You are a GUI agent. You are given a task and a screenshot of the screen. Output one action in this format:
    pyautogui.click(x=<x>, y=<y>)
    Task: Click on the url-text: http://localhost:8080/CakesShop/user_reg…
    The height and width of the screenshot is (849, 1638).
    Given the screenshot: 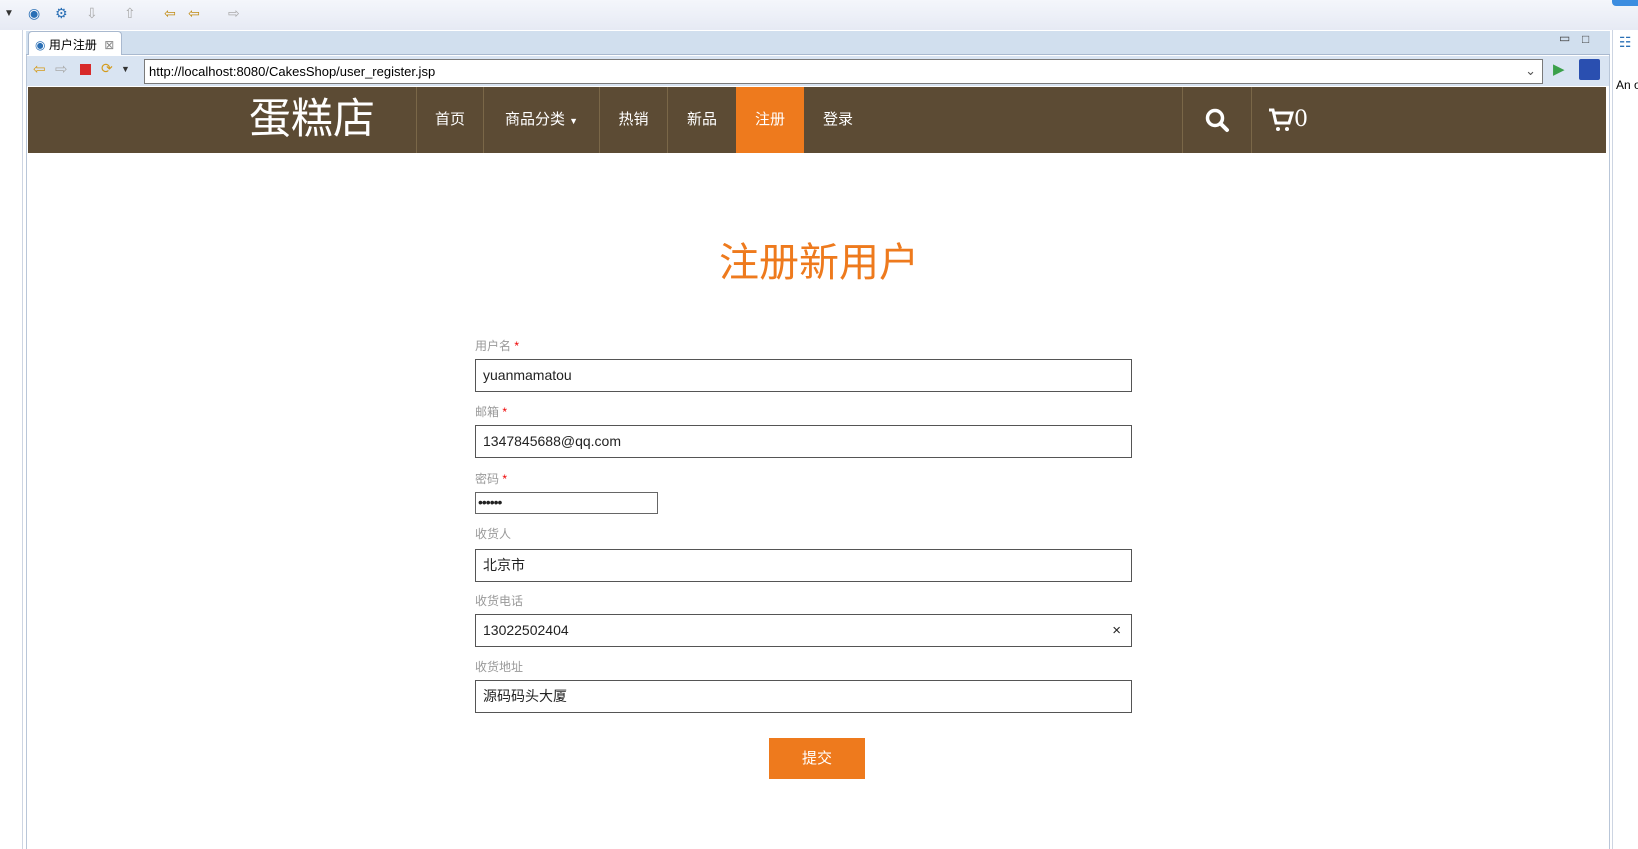 What is the action you would take?
    pyautogui.click(x=292, y=71)
    